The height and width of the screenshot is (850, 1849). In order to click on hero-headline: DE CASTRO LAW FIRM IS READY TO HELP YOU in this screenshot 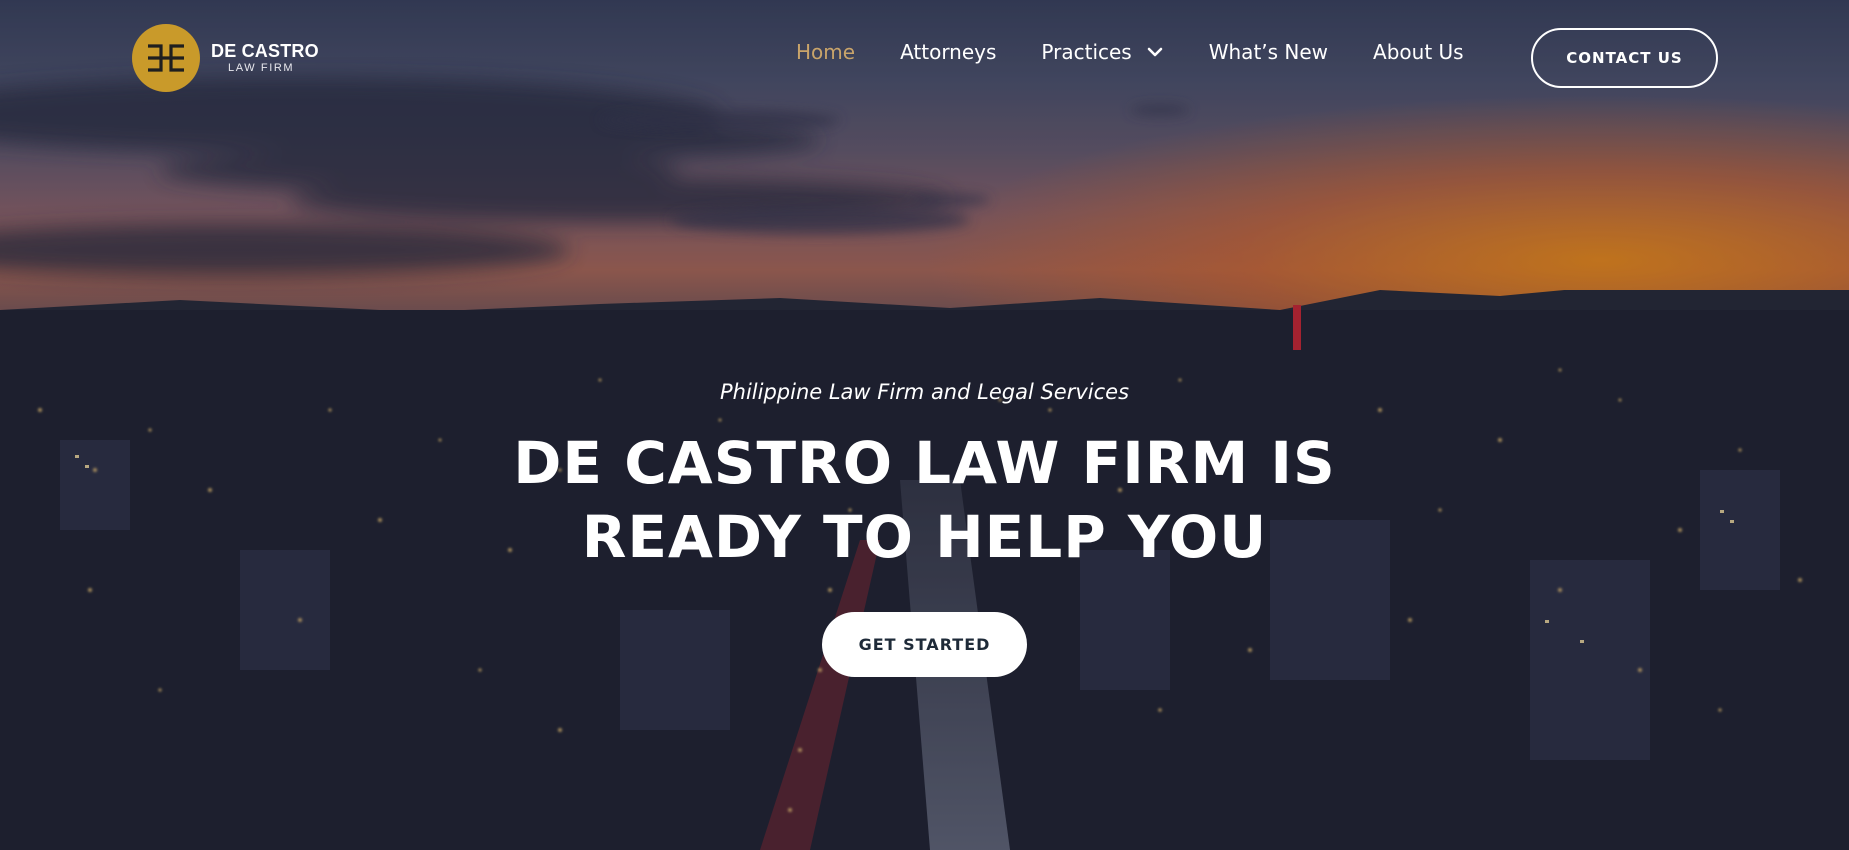, I will do `click(925, 500)`.